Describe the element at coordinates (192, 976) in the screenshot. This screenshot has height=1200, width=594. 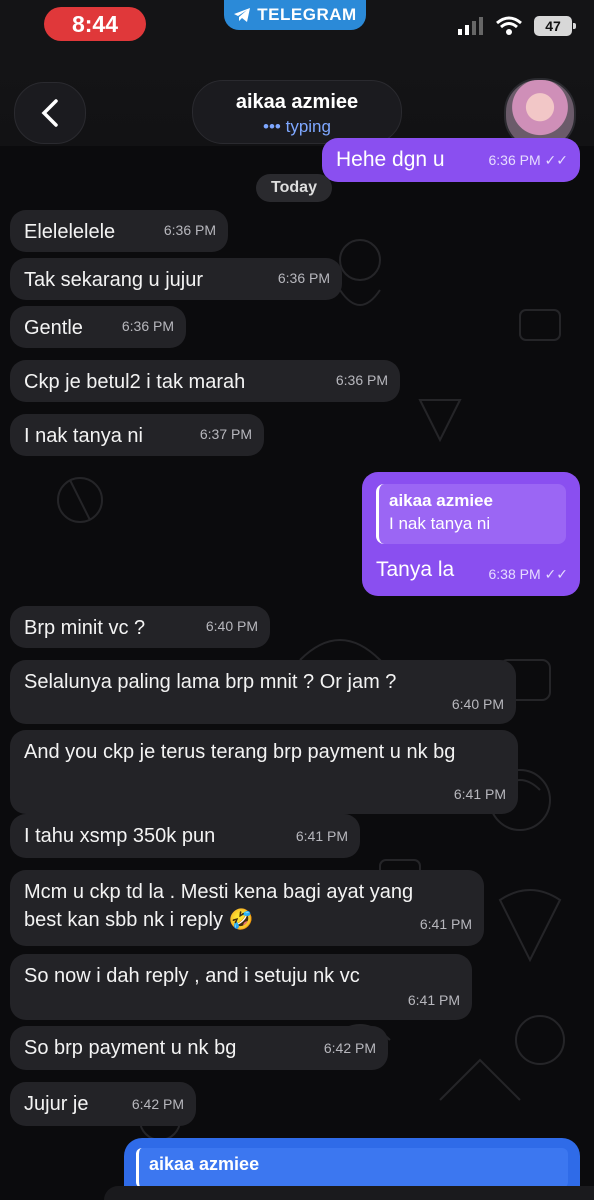
I see `message-text: So now i dah reply , and i setuju nk vc` at that location.